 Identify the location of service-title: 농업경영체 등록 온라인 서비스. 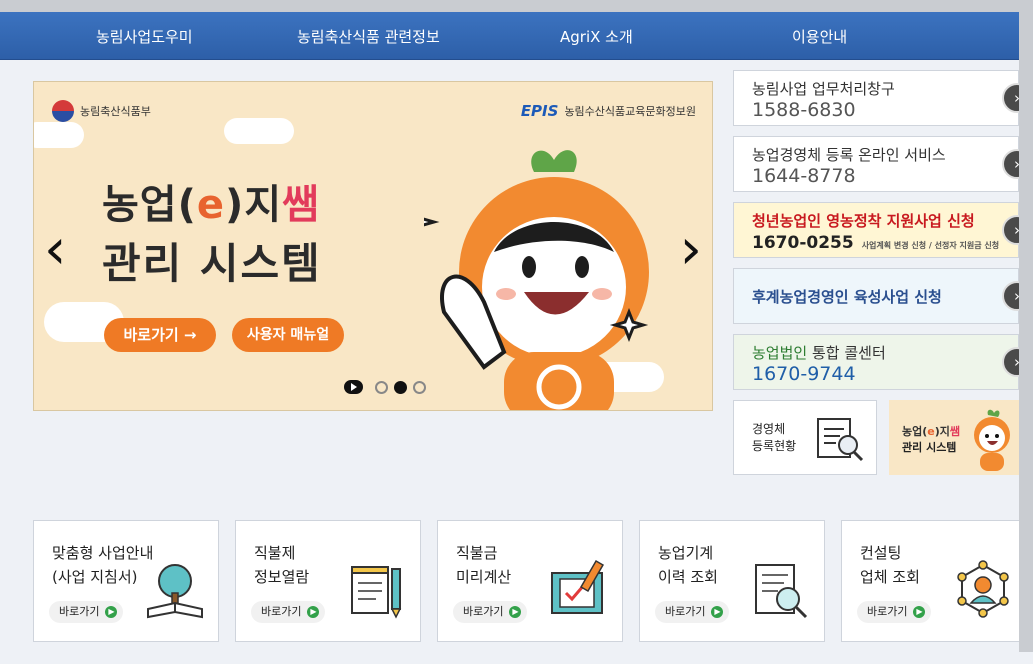
(849, 155).